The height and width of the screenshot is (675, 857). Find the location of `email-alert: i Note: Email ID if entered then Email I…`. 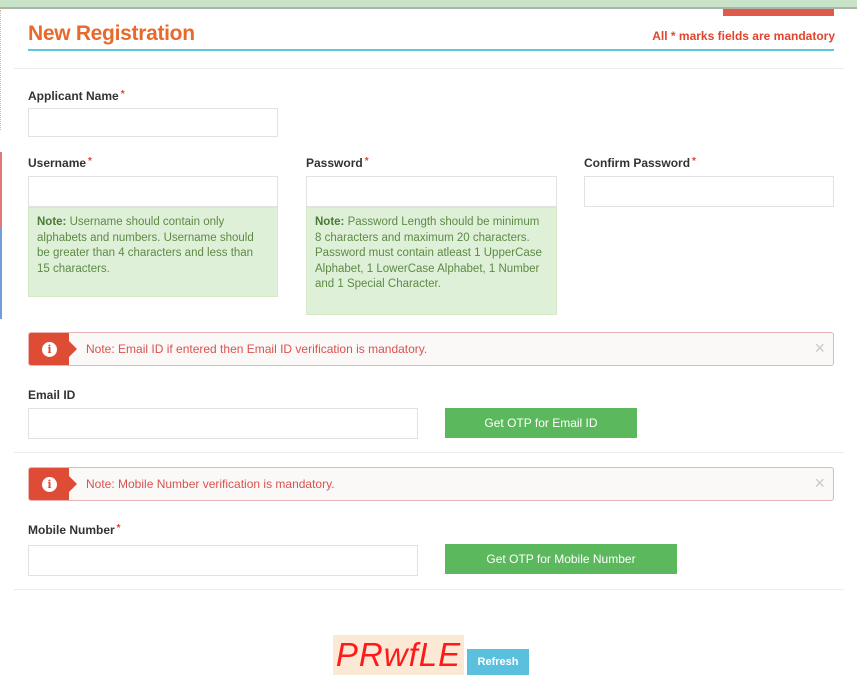

email-alert: i Note: Email ID if entered then Email I… is located at coordinates (431, 349).